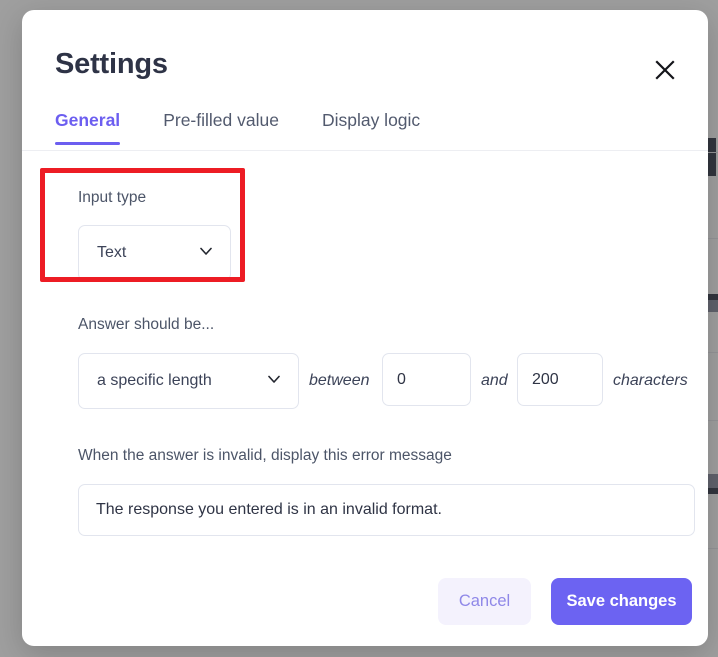  I want to click on tab-bar: General Pre-filled value Display logic, so click(381, 130).